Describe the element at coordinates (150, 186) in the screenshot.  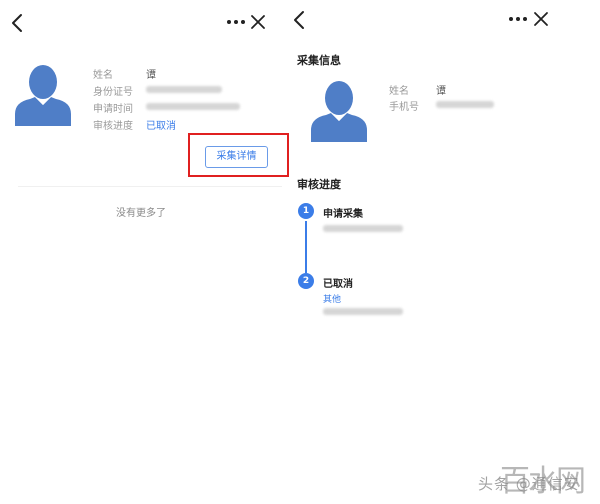
I see `divider` at that location.